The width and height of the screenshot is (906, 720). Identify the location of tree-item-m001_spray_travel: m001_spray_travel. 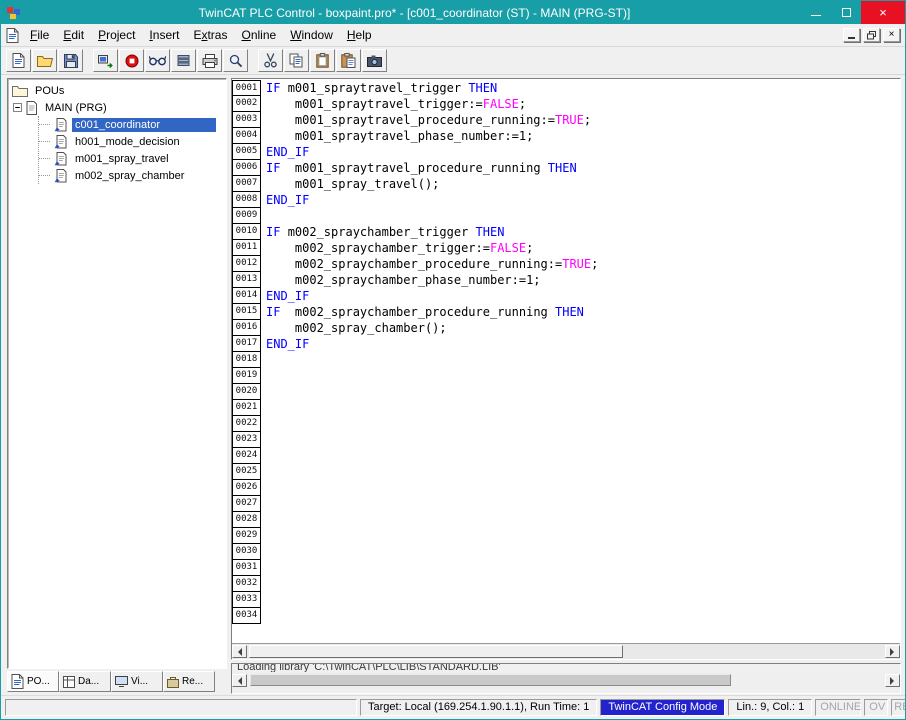
(132, 158).